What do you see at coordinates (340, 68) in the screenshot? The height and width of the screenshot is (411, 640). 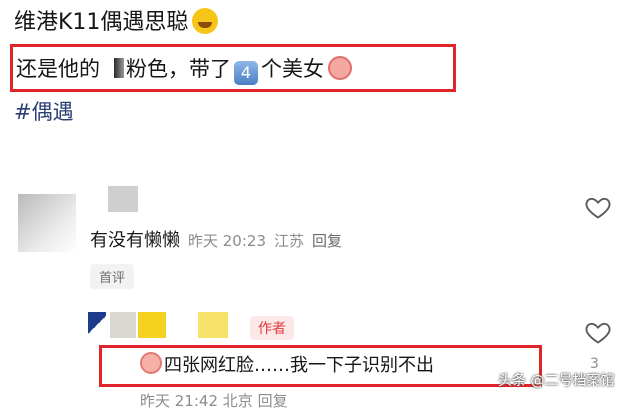 I see `shy-face-emoji-icon` at bounding box center [340, 68].